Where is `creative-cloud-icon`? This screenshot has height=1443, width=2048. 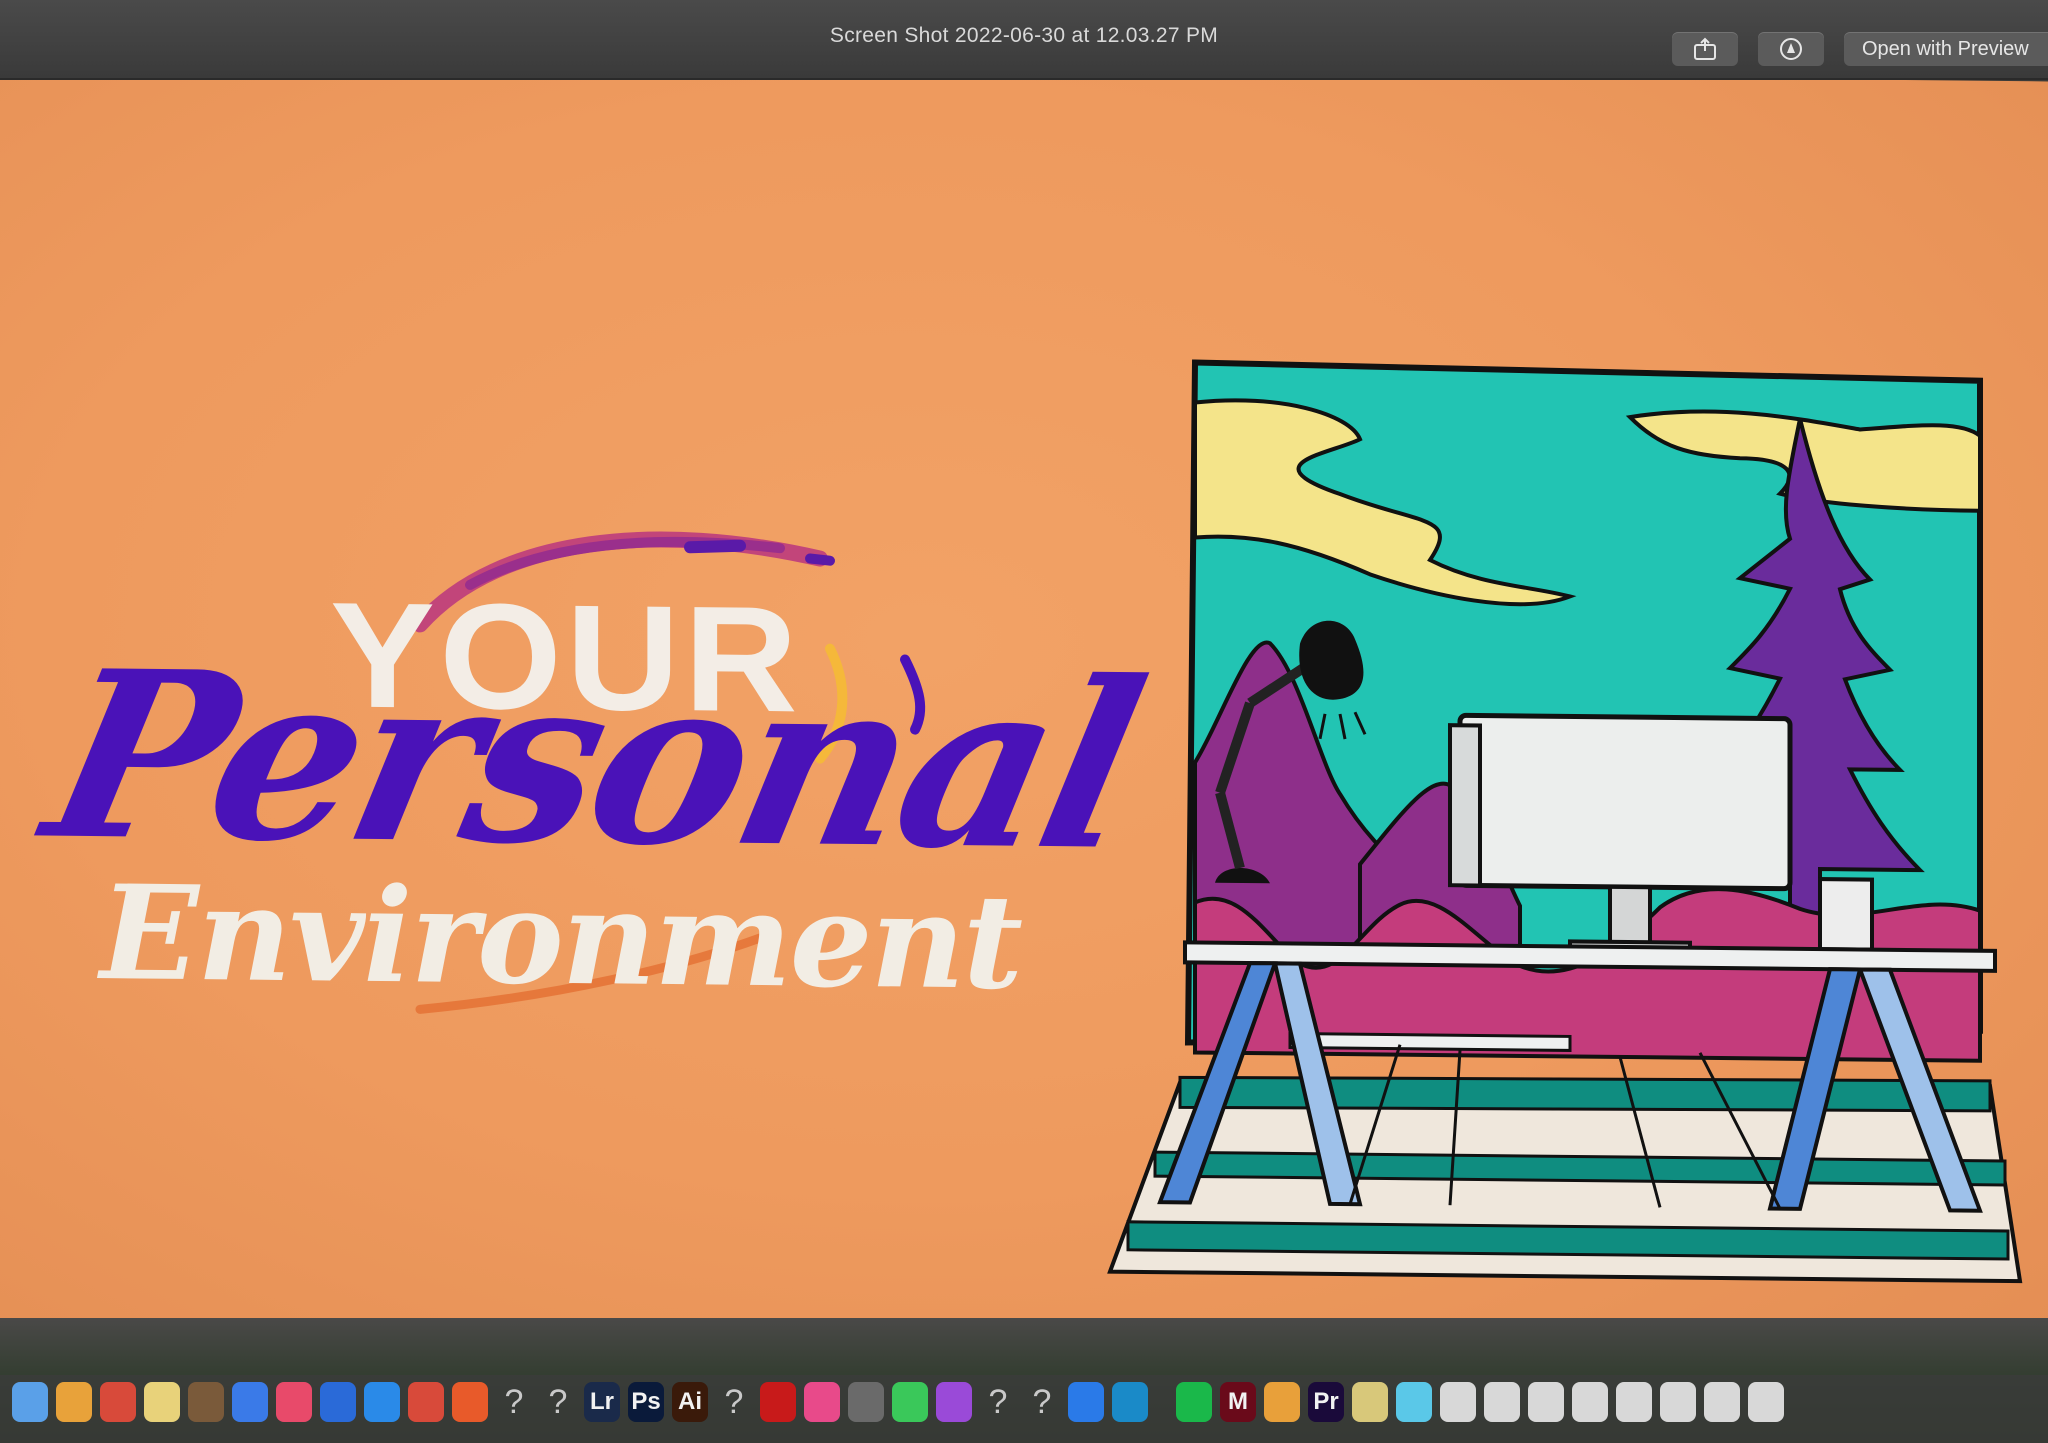
creative-cloud-icon is located at coordinates (822, 1402).